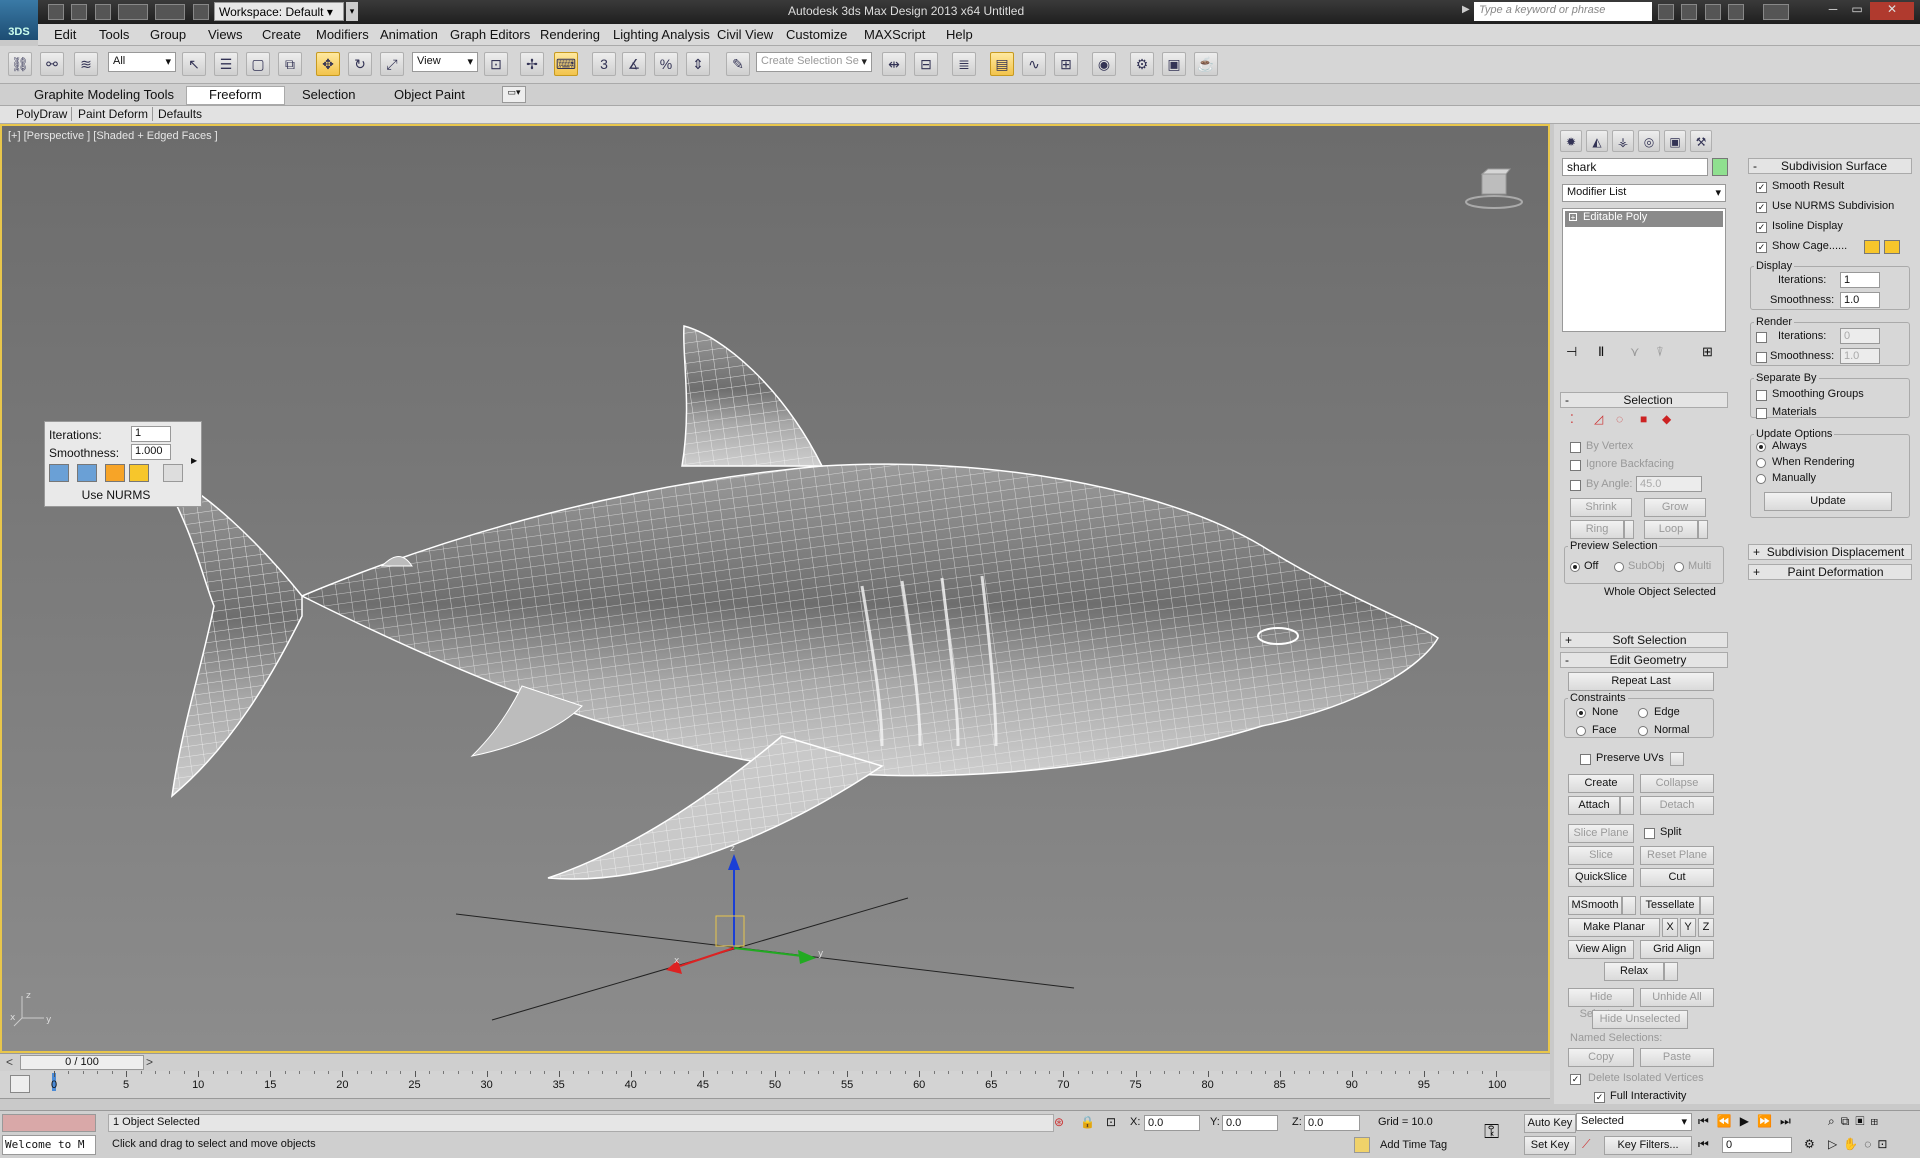 This screenshot has height=1158, width=1920. What do you see at coordinates (1644, 193) in the screenshot?
I see `modifier-list-dropdown: Modifier List ▾` at bounding box center [1644, 193].